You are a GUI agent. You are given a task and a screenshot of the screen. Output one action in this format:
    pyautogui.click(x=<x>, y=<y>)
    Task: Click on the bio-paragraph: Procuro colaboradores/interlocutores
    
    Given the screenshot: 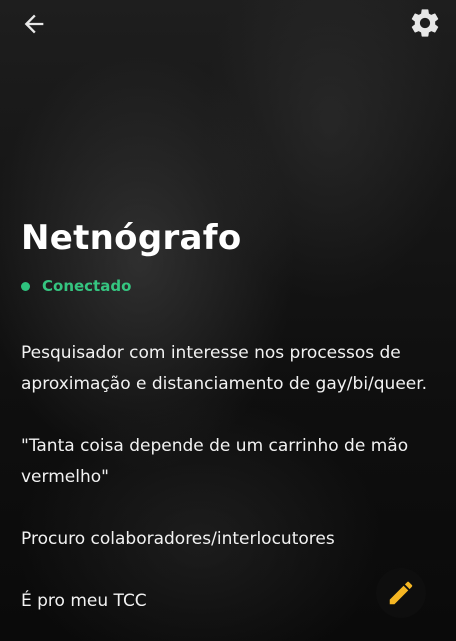 What is the action you would take?
    pyautogui.click(x=178, y=539)
    